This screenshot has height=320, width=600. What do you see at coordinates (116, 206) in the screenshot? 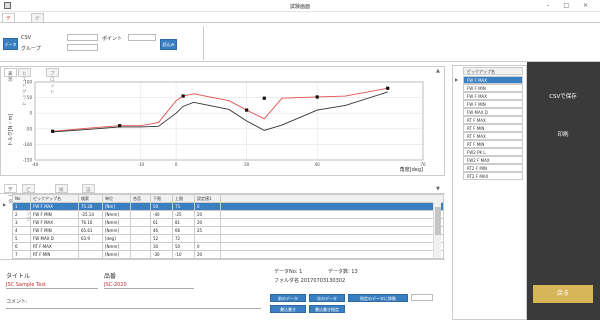
I see `table-cell: [Nm]` at bounding box center [116, 206].